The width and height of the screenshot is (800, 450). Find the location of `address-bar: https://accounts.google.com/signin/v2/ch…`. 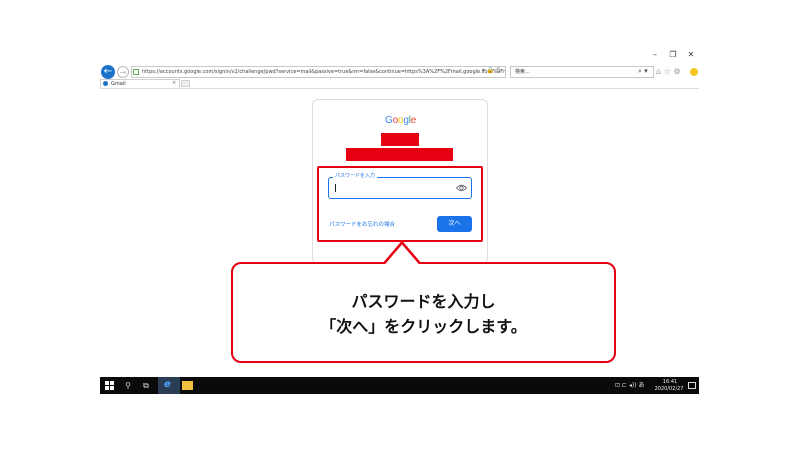

address-bar: https://accounts.google.com/signin/v2/ch… is located at coordinates (318, 72).